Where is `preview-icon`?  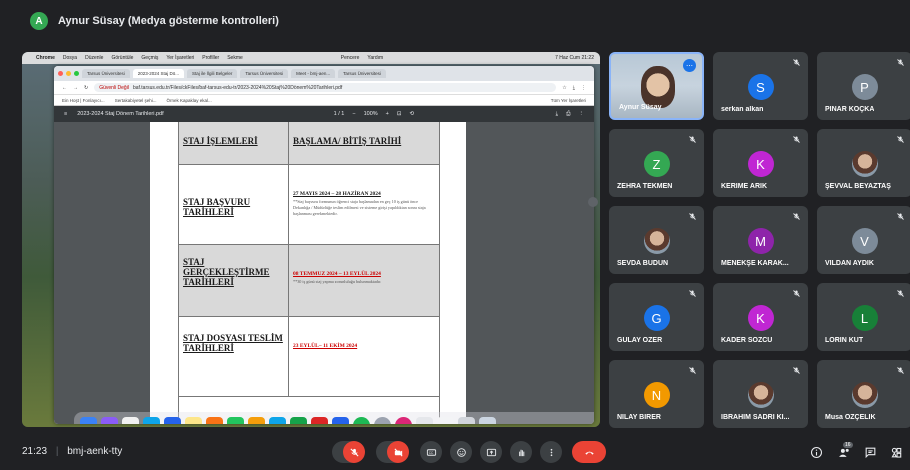
preview-icon is located at coordinates (424, 420).